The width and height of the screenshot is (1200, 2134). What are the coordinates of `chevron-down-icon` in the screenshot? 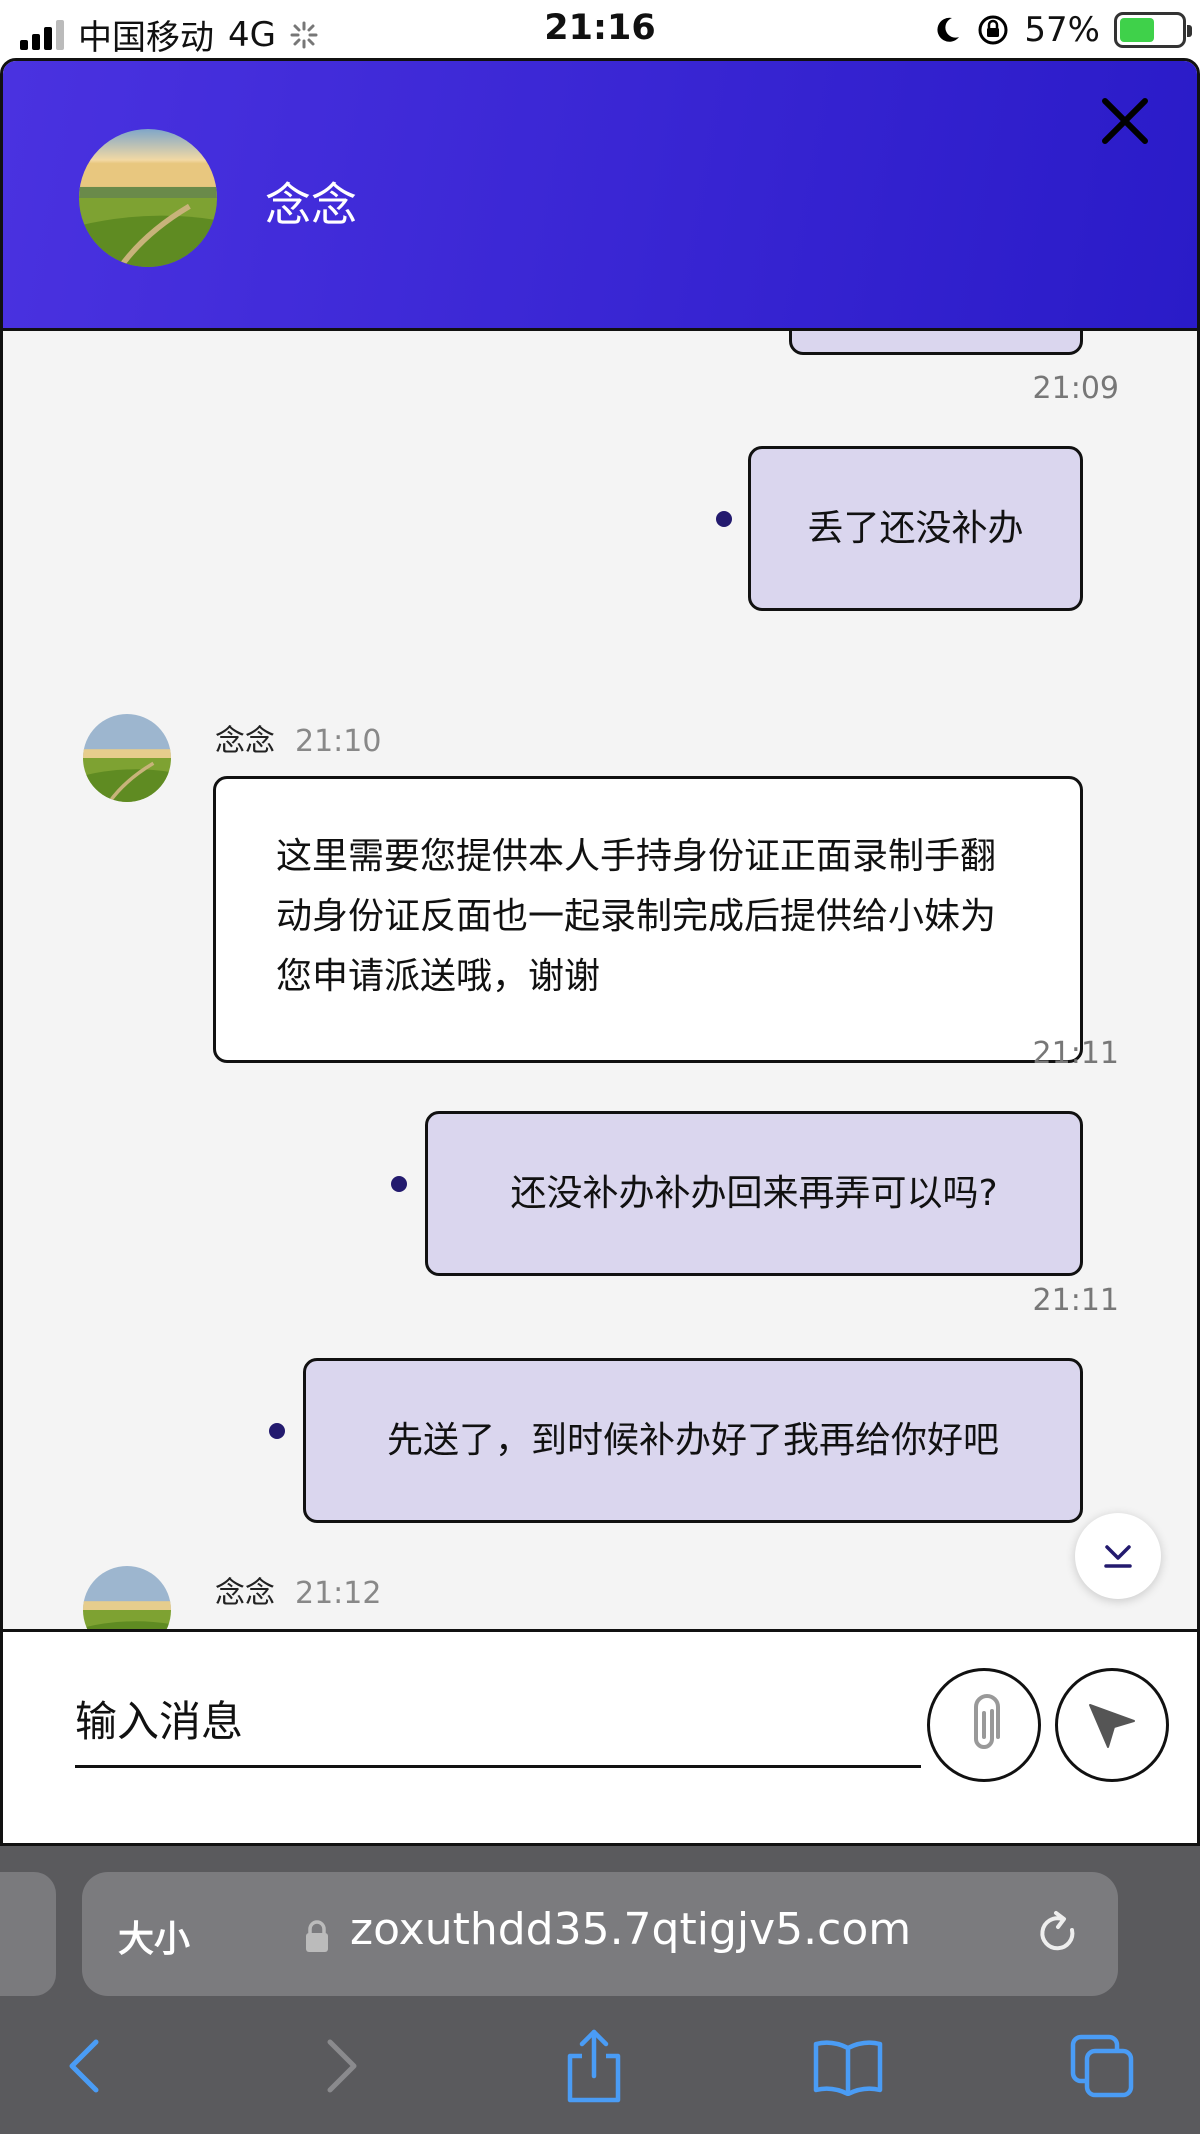 It's located at (1118, 1556).